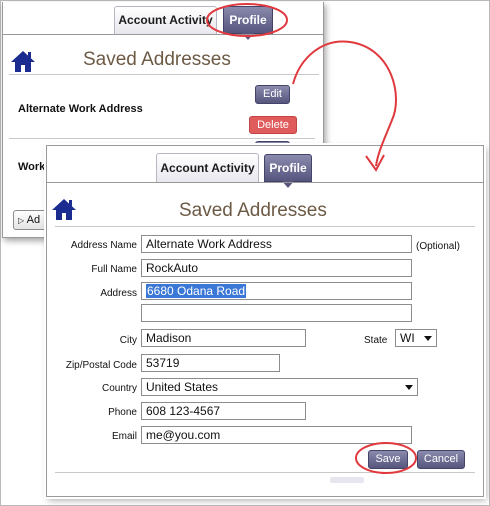 This screenshot has width=490, height=506. I want to click on country-value: United States, so click(182, 387).